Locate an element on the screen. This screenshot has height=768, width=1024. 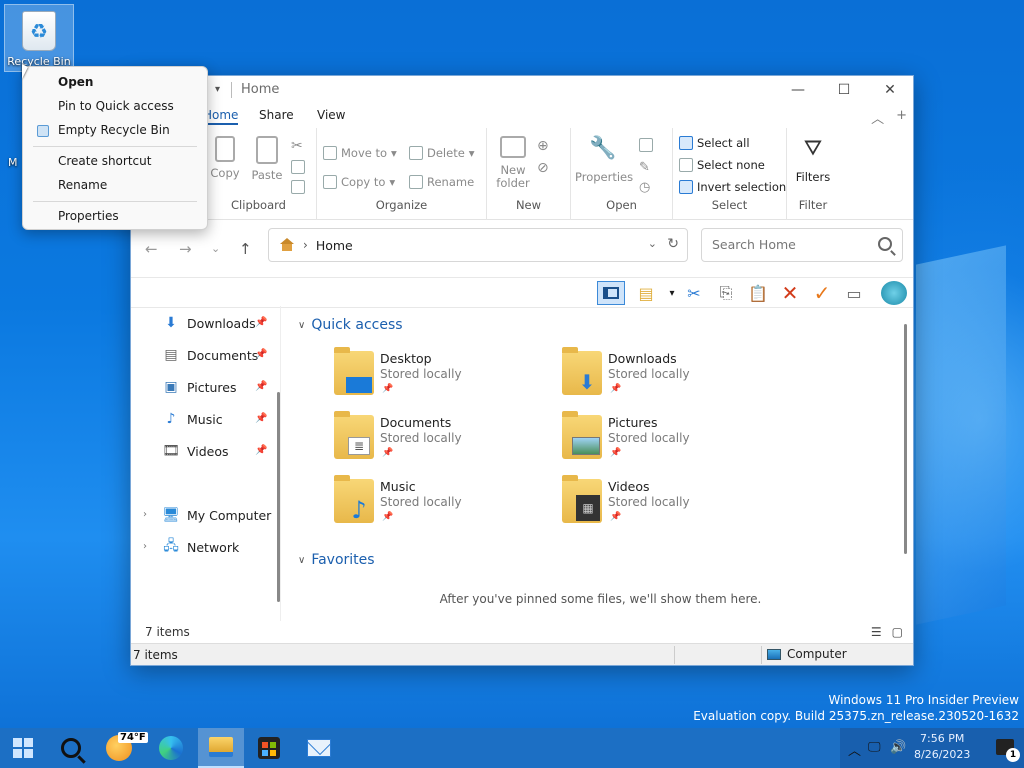
tiles-view-icon: ▢ is located at coordinates (897, 632).